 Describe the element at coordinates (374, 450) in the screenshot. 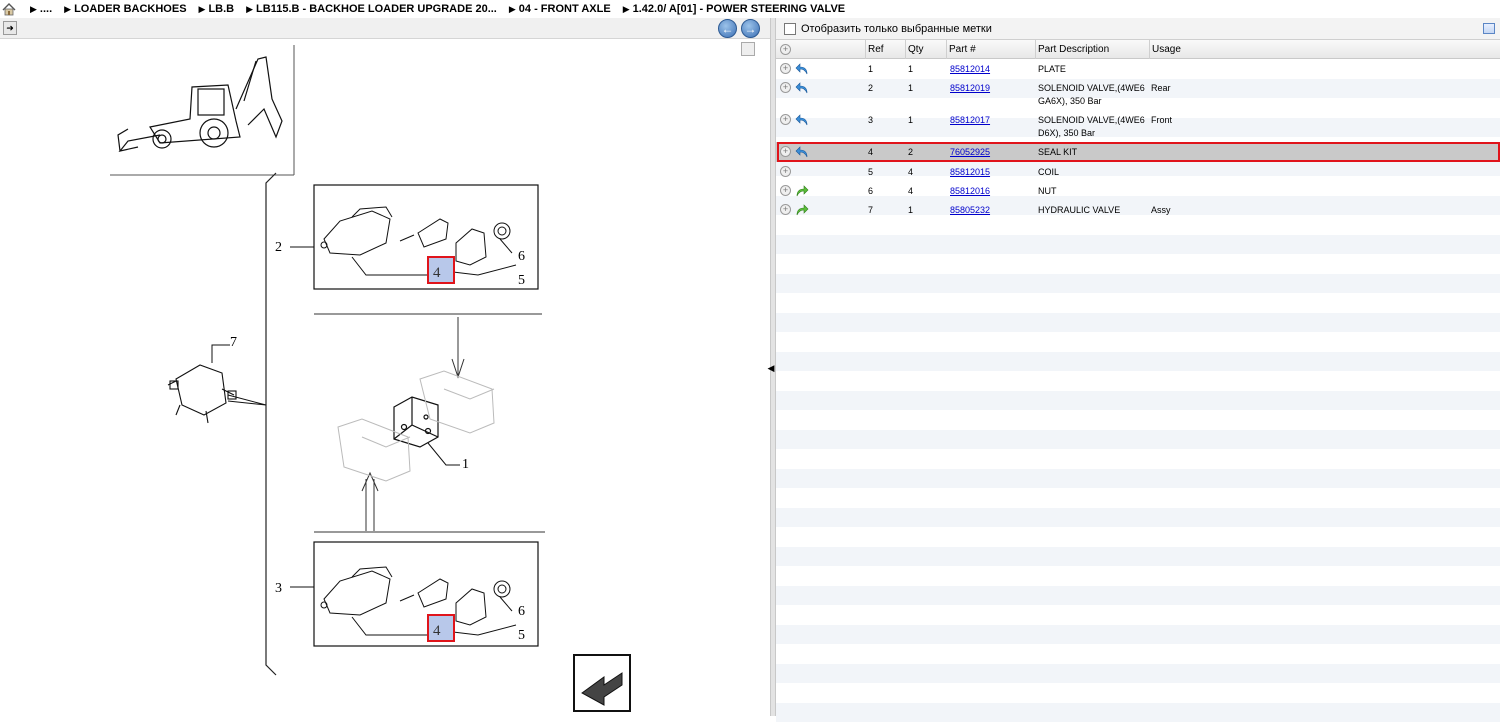

I see `valve-ghost-lower` at that location.